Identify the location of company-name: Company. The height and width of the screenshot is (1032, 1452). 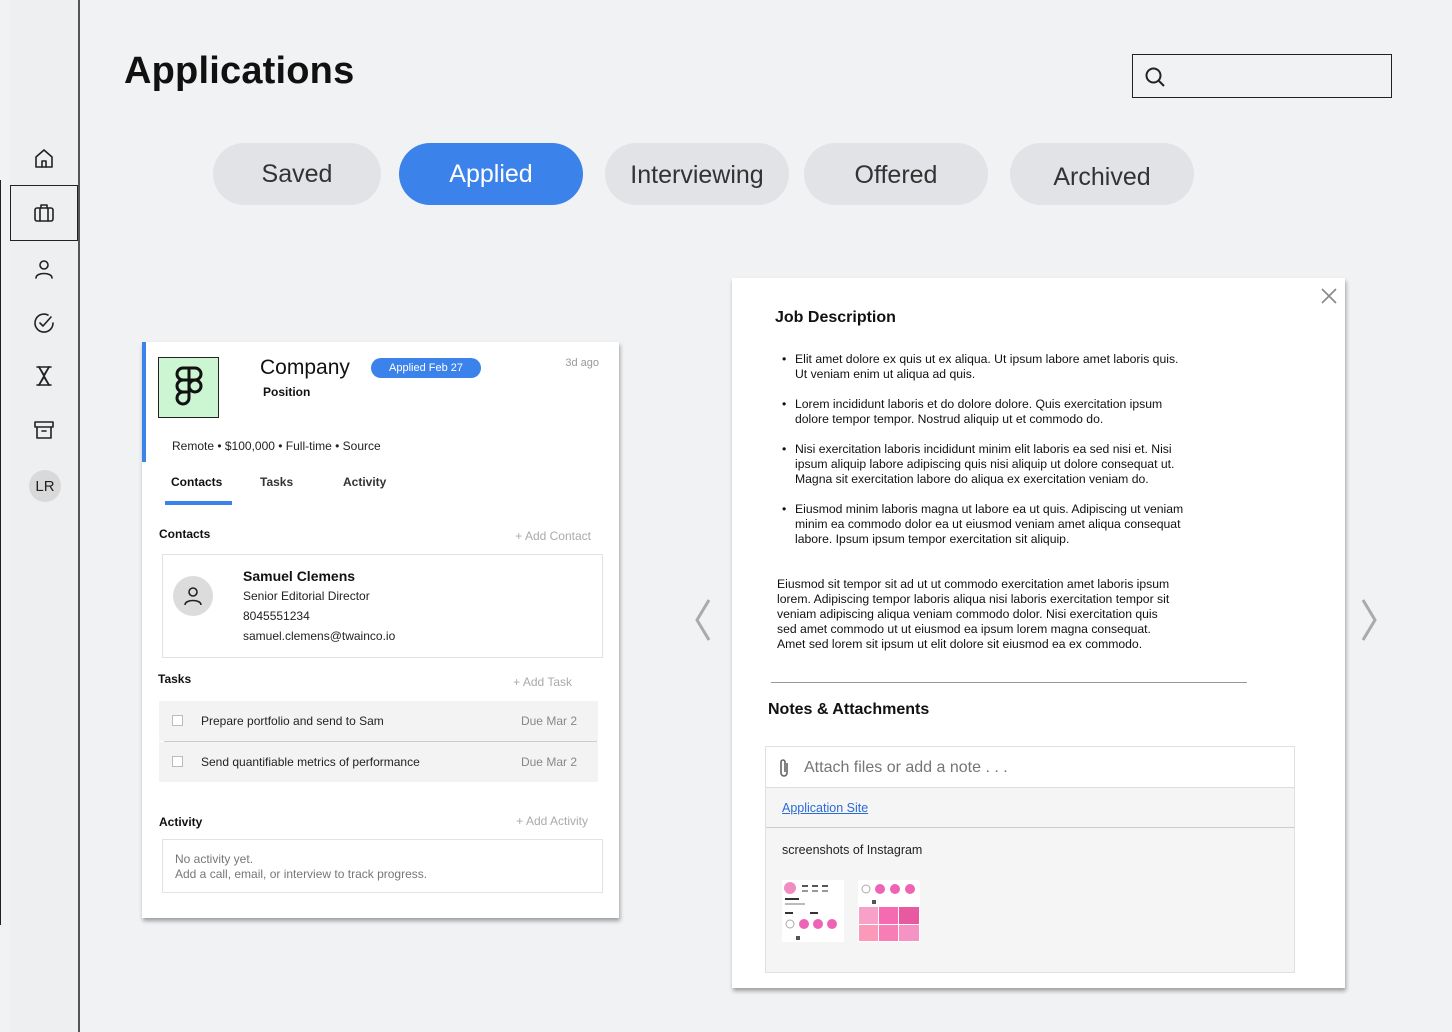
(305, 367).